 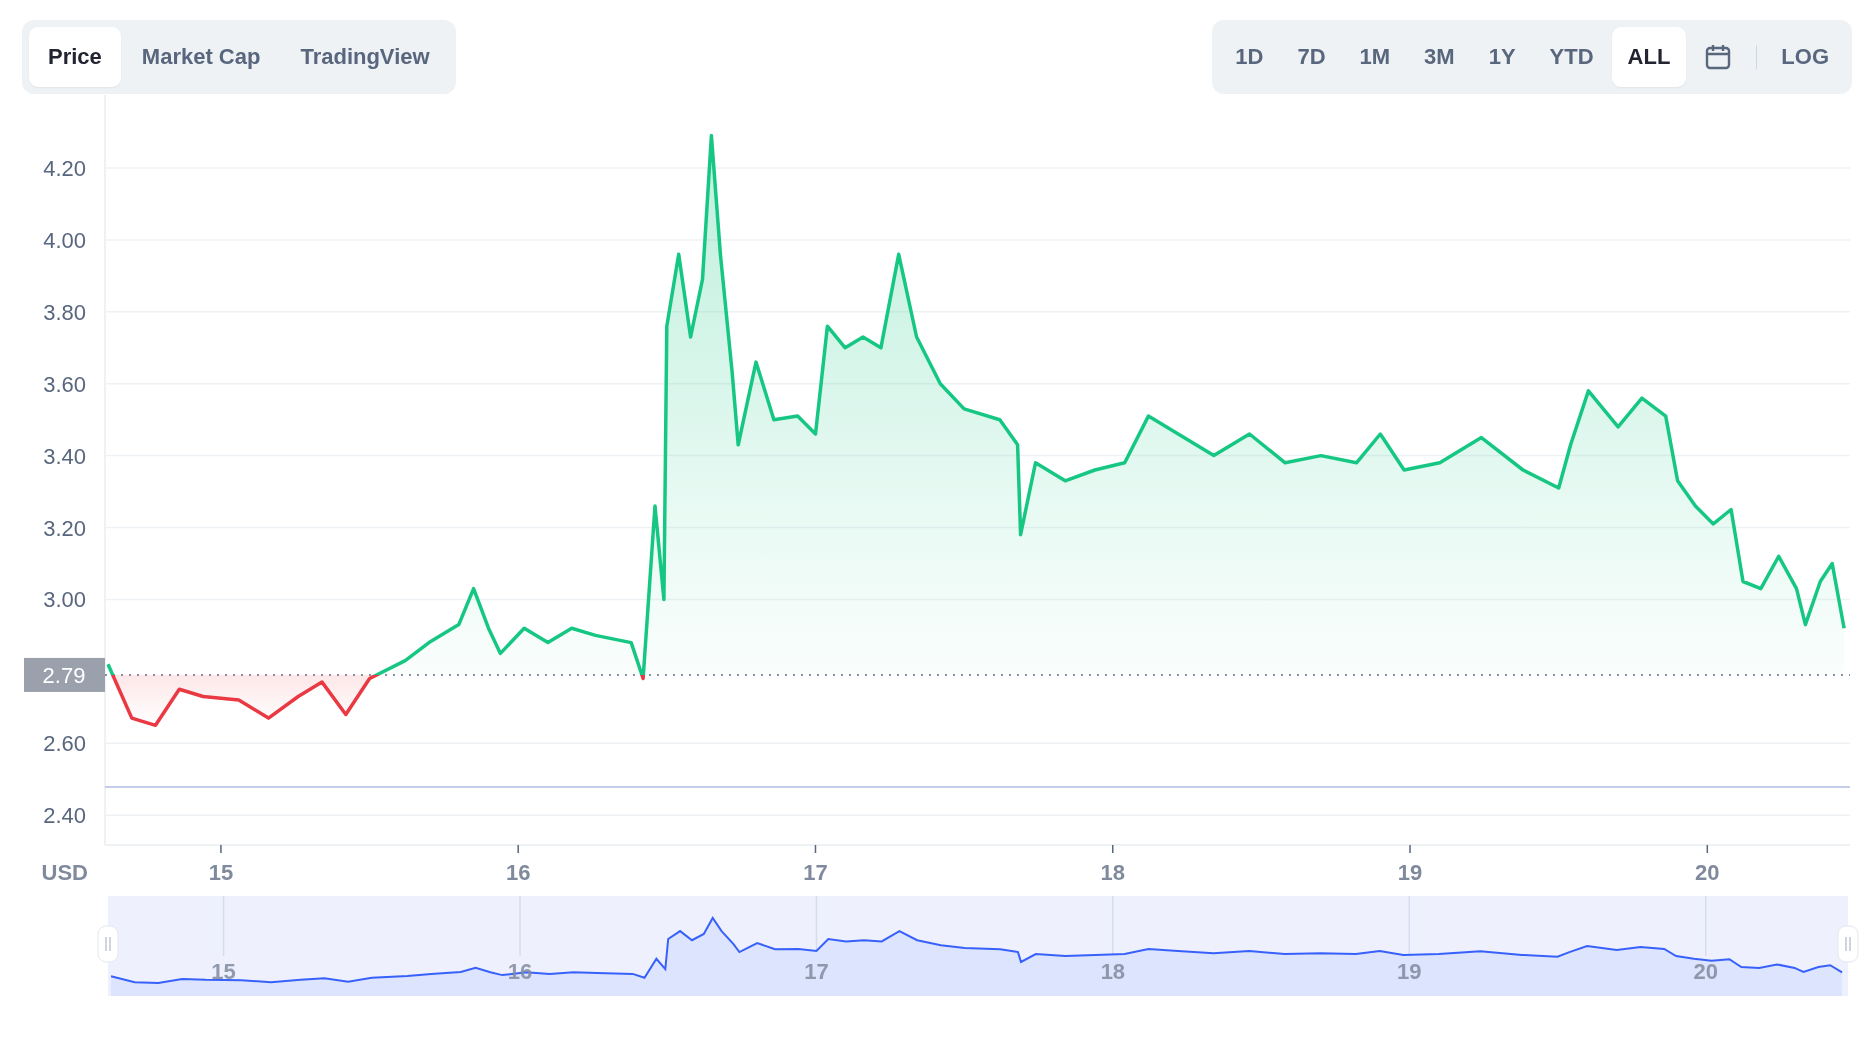 I want to click on y-axis-label: 4.00, so click(x=64, y=240).